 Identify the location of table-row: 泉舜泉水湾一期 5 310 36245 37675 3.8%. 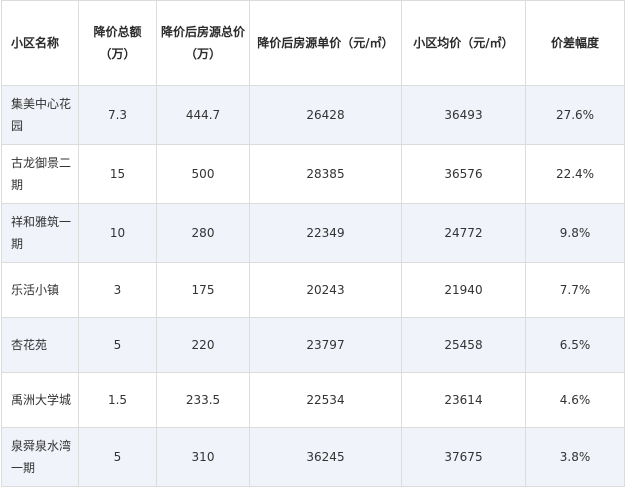
(313, 457).